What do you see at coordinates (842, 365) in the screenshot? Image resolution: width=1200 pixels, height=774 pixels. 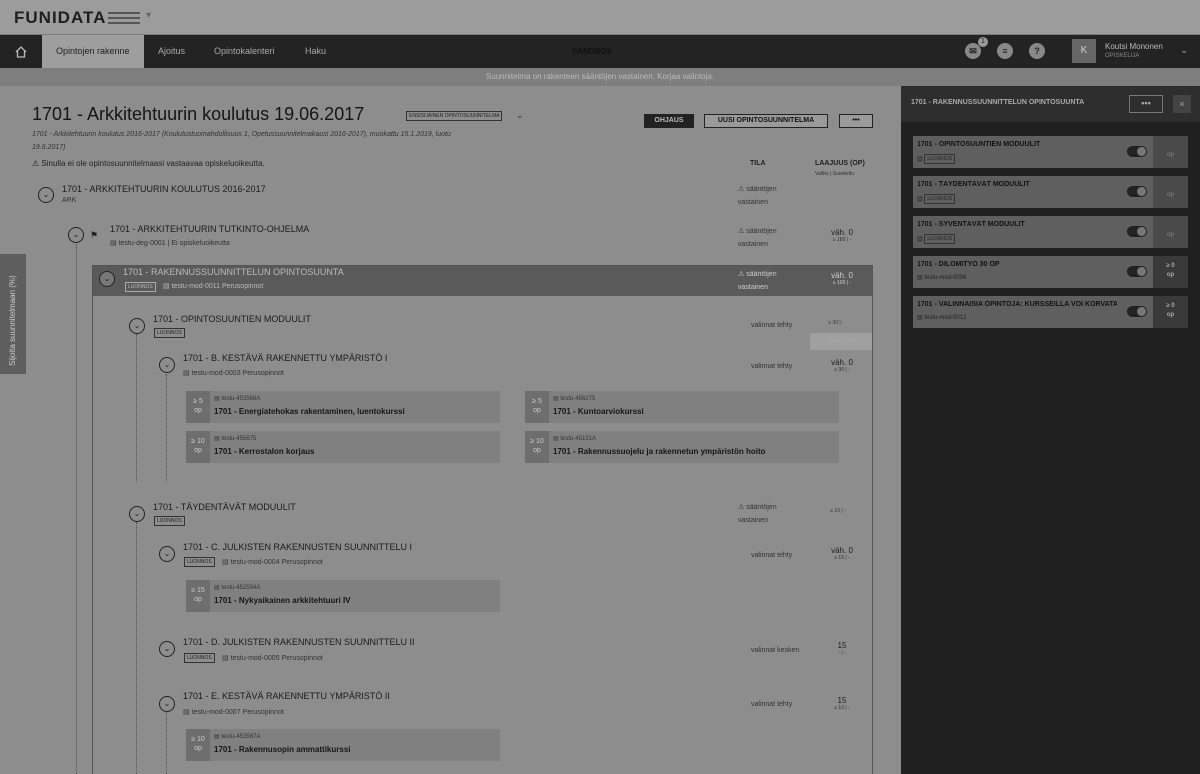 I see `module-credits: väh. 0 ≥ 30 | -` at bounding box center [842, 365].